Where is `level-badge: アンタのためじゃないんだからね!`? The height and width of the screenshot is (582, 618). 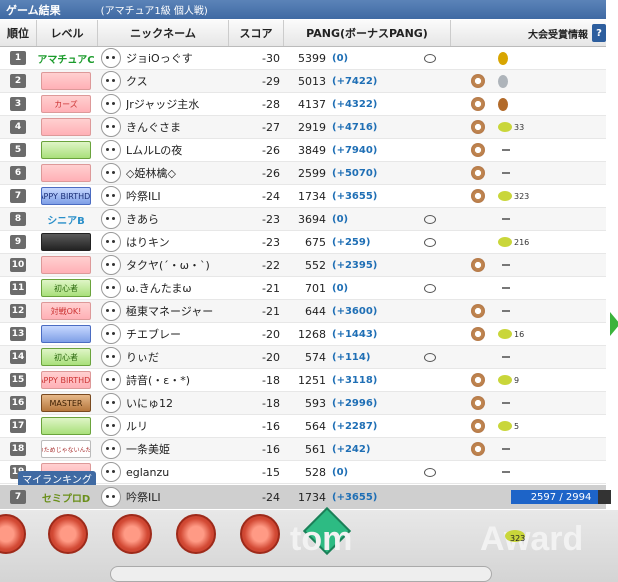 level-badge: アンタのためじゃないんだからね! is located at coordinates (66, 449).